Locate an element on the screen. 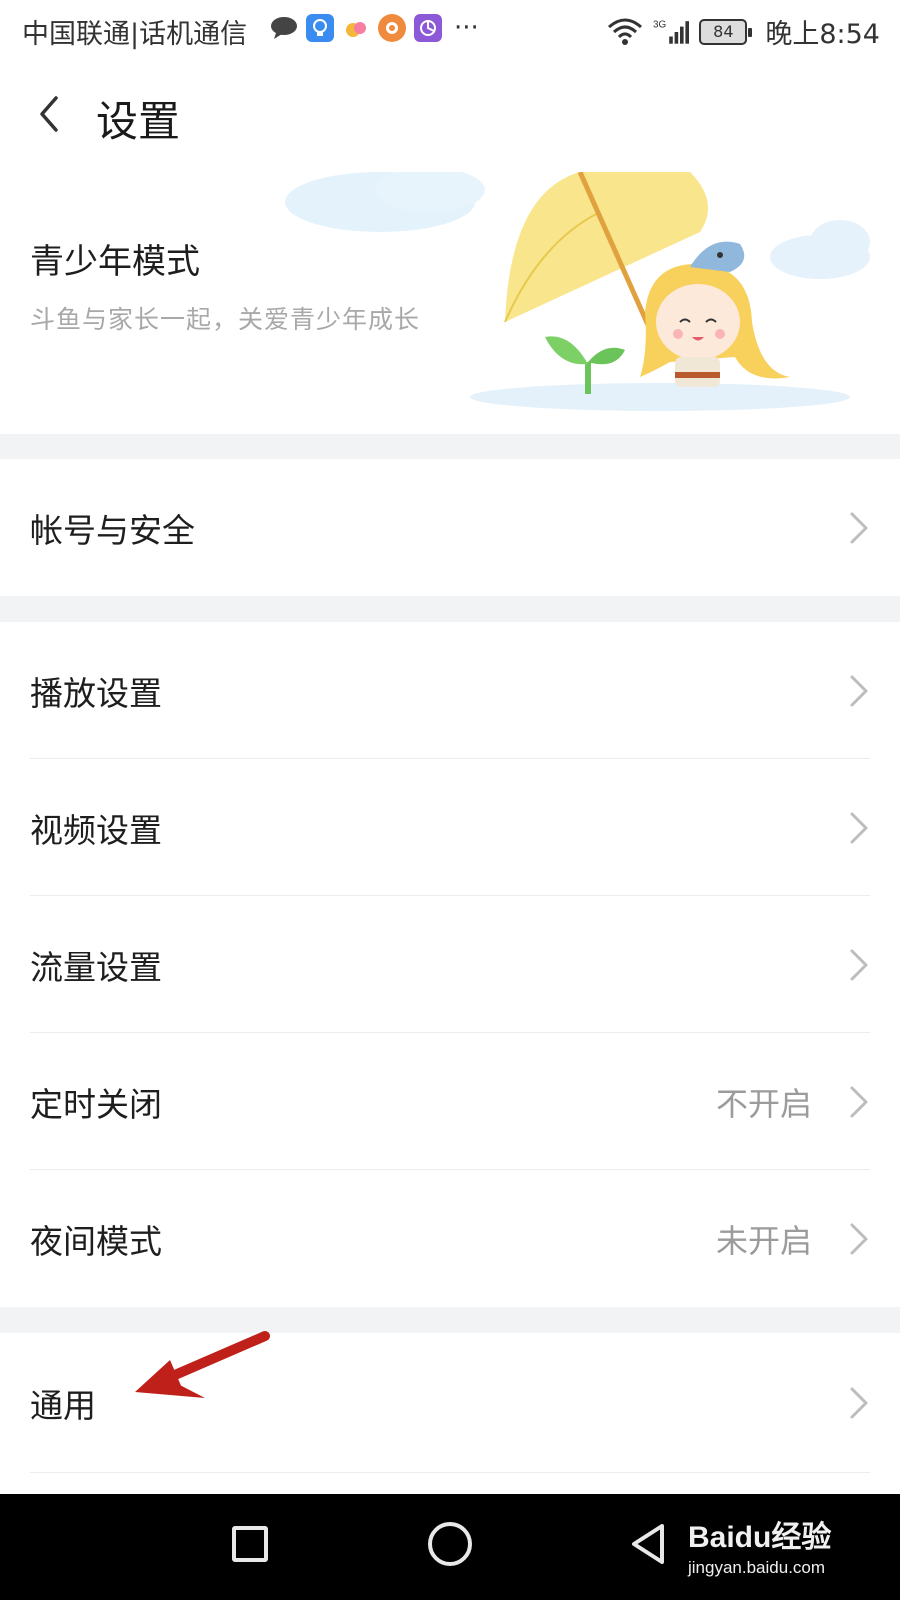 This screenshot has height=1600, width=900. notification-icons: ··· is located at coordinates (374, 28).